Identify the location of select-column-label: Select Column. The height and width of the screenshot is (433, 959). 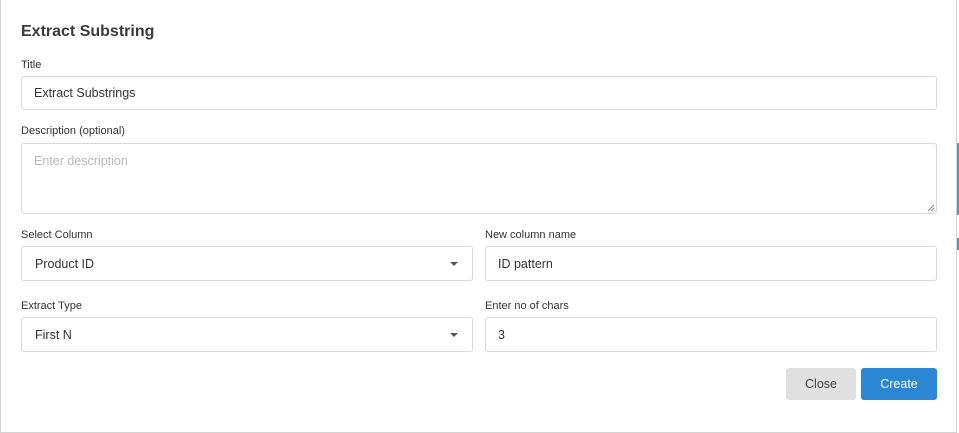
(57, 235).